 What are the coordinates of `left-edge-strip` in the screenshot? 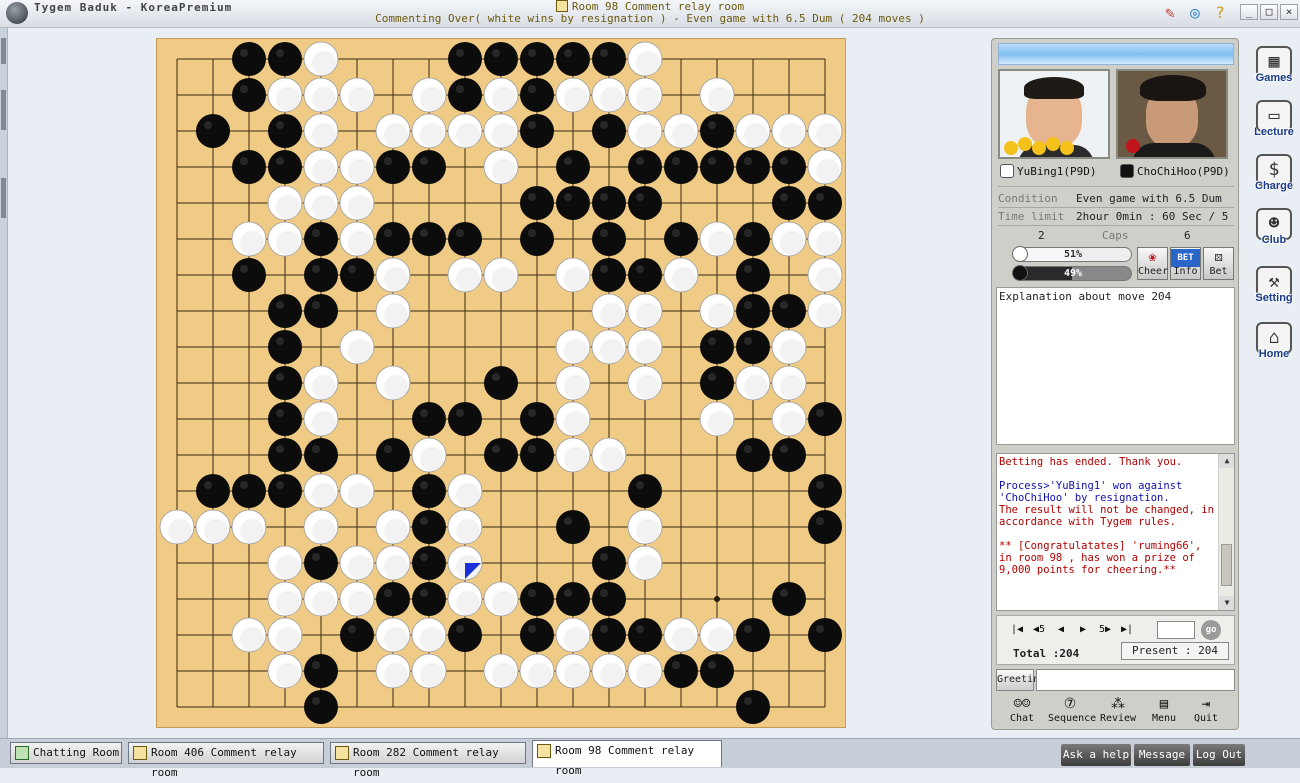 It's located at (4, 383).